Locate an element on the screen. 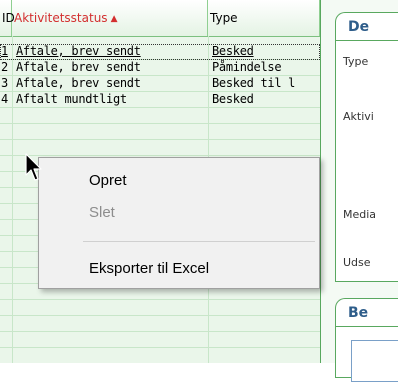 This screenshot has height=382, width=398. menu-item-slet: Slet is located at coordinates (102, 212).